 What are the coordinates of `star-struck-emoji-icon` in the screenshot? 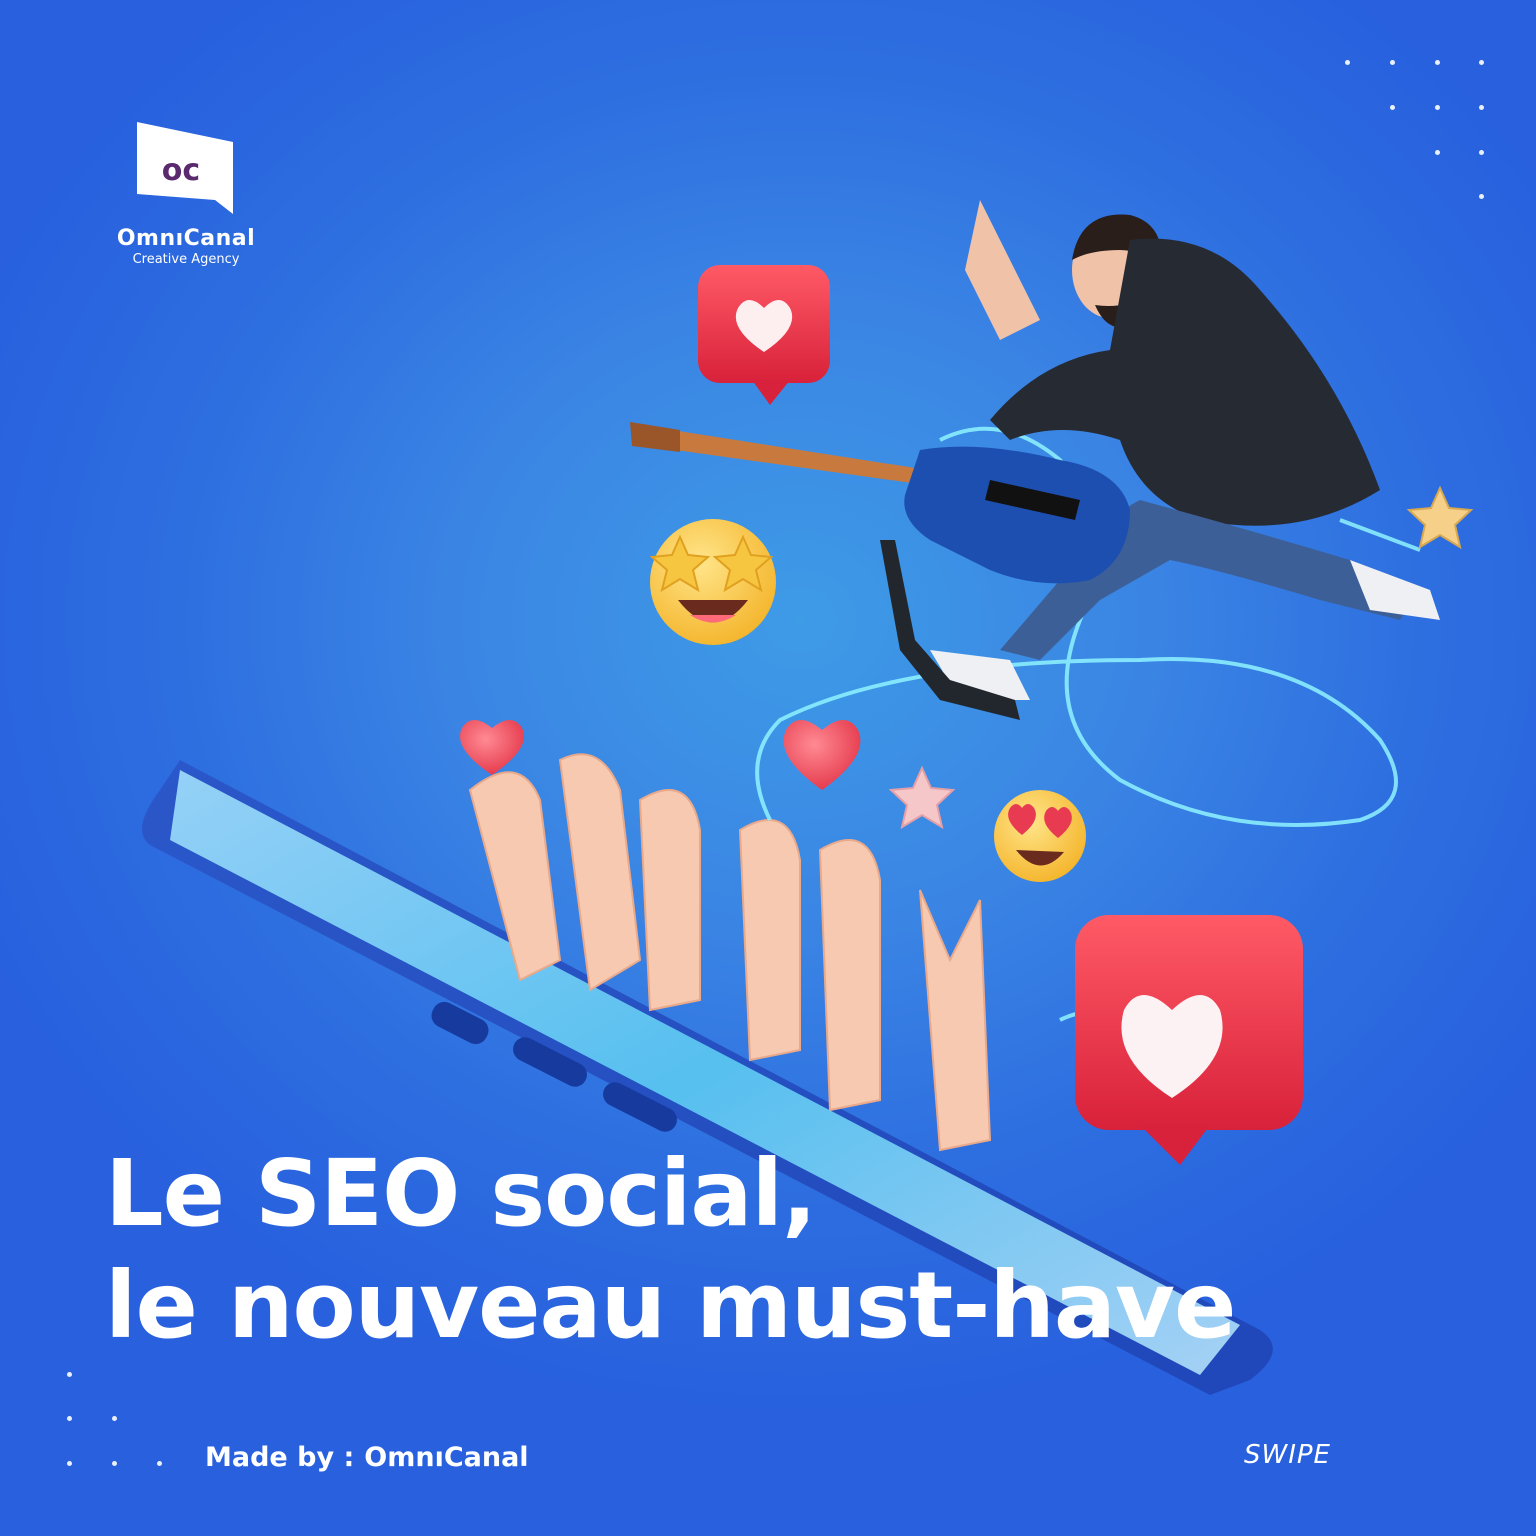 It's located at (712, 582).